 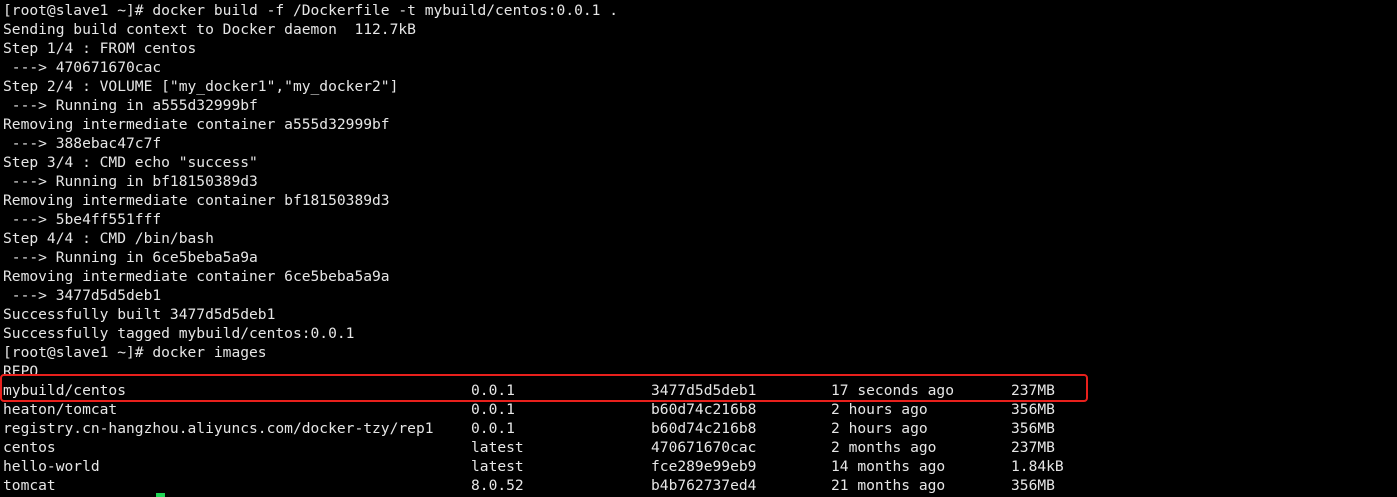 What do you see at coordinates (704, 485) in the screenshot?
I see `image-id-cell: b4b762737ed4` at bounding box center [704, 485].